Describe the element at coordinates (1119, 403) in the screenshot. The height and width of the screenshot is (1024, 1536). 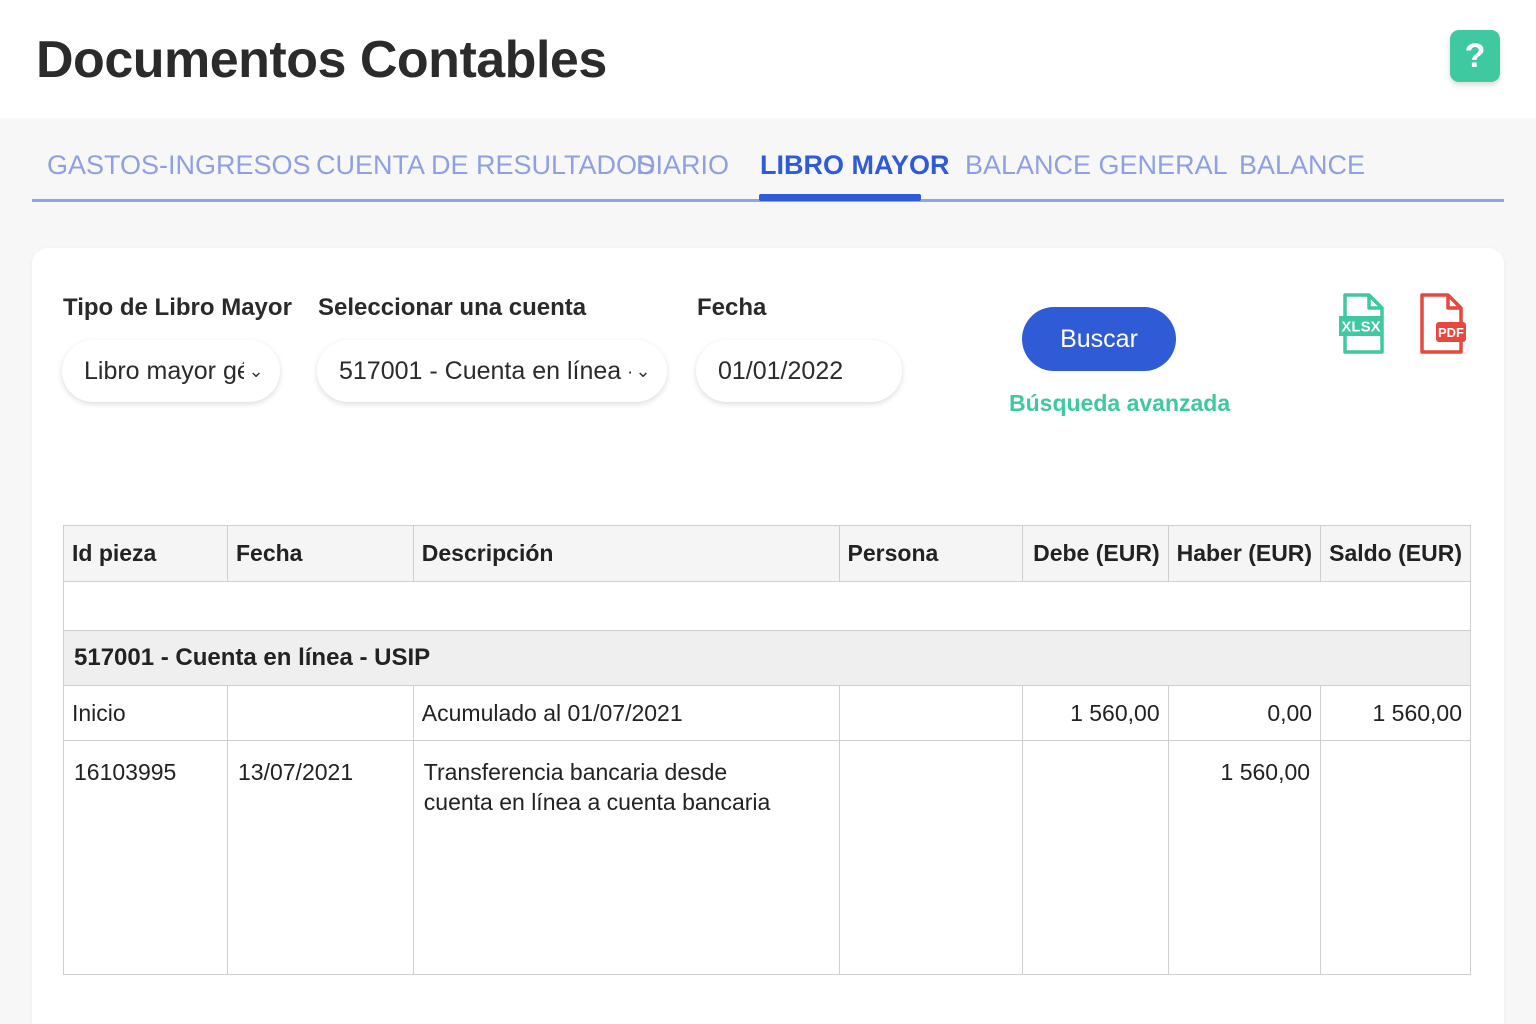
I see `advanced-search-link: Búsqueda avanzada` at that location.